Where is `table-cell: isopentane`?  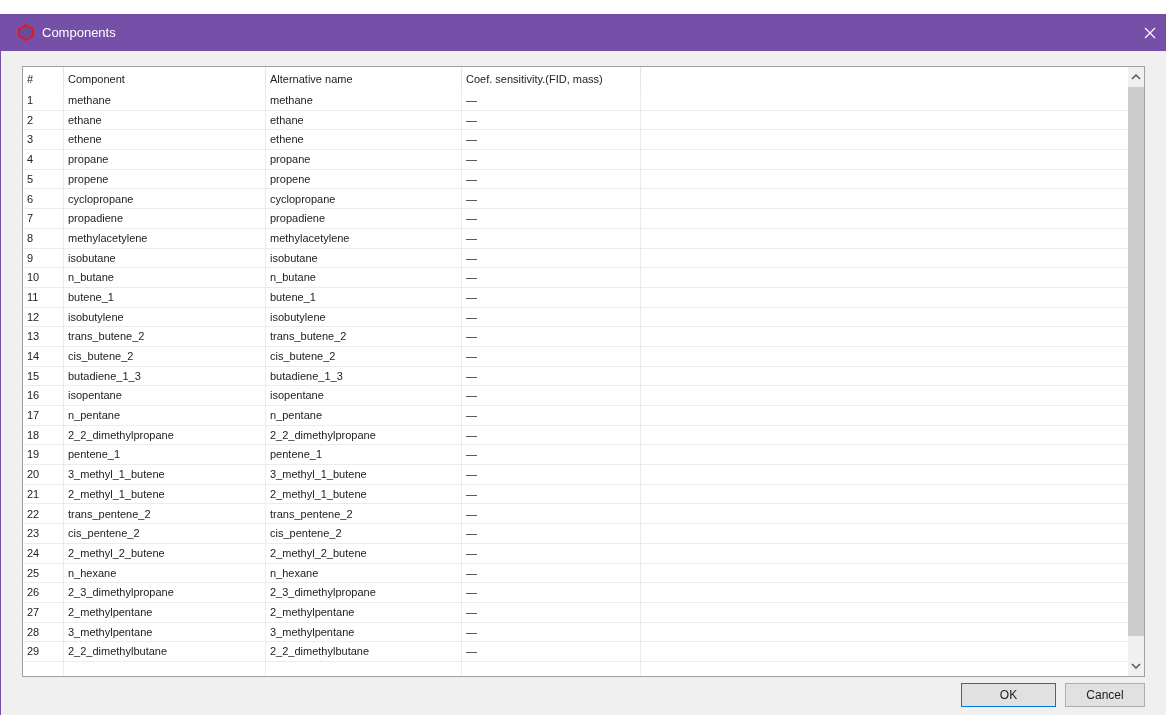 table-cell: isopentane is located at coordinates (364, 395).